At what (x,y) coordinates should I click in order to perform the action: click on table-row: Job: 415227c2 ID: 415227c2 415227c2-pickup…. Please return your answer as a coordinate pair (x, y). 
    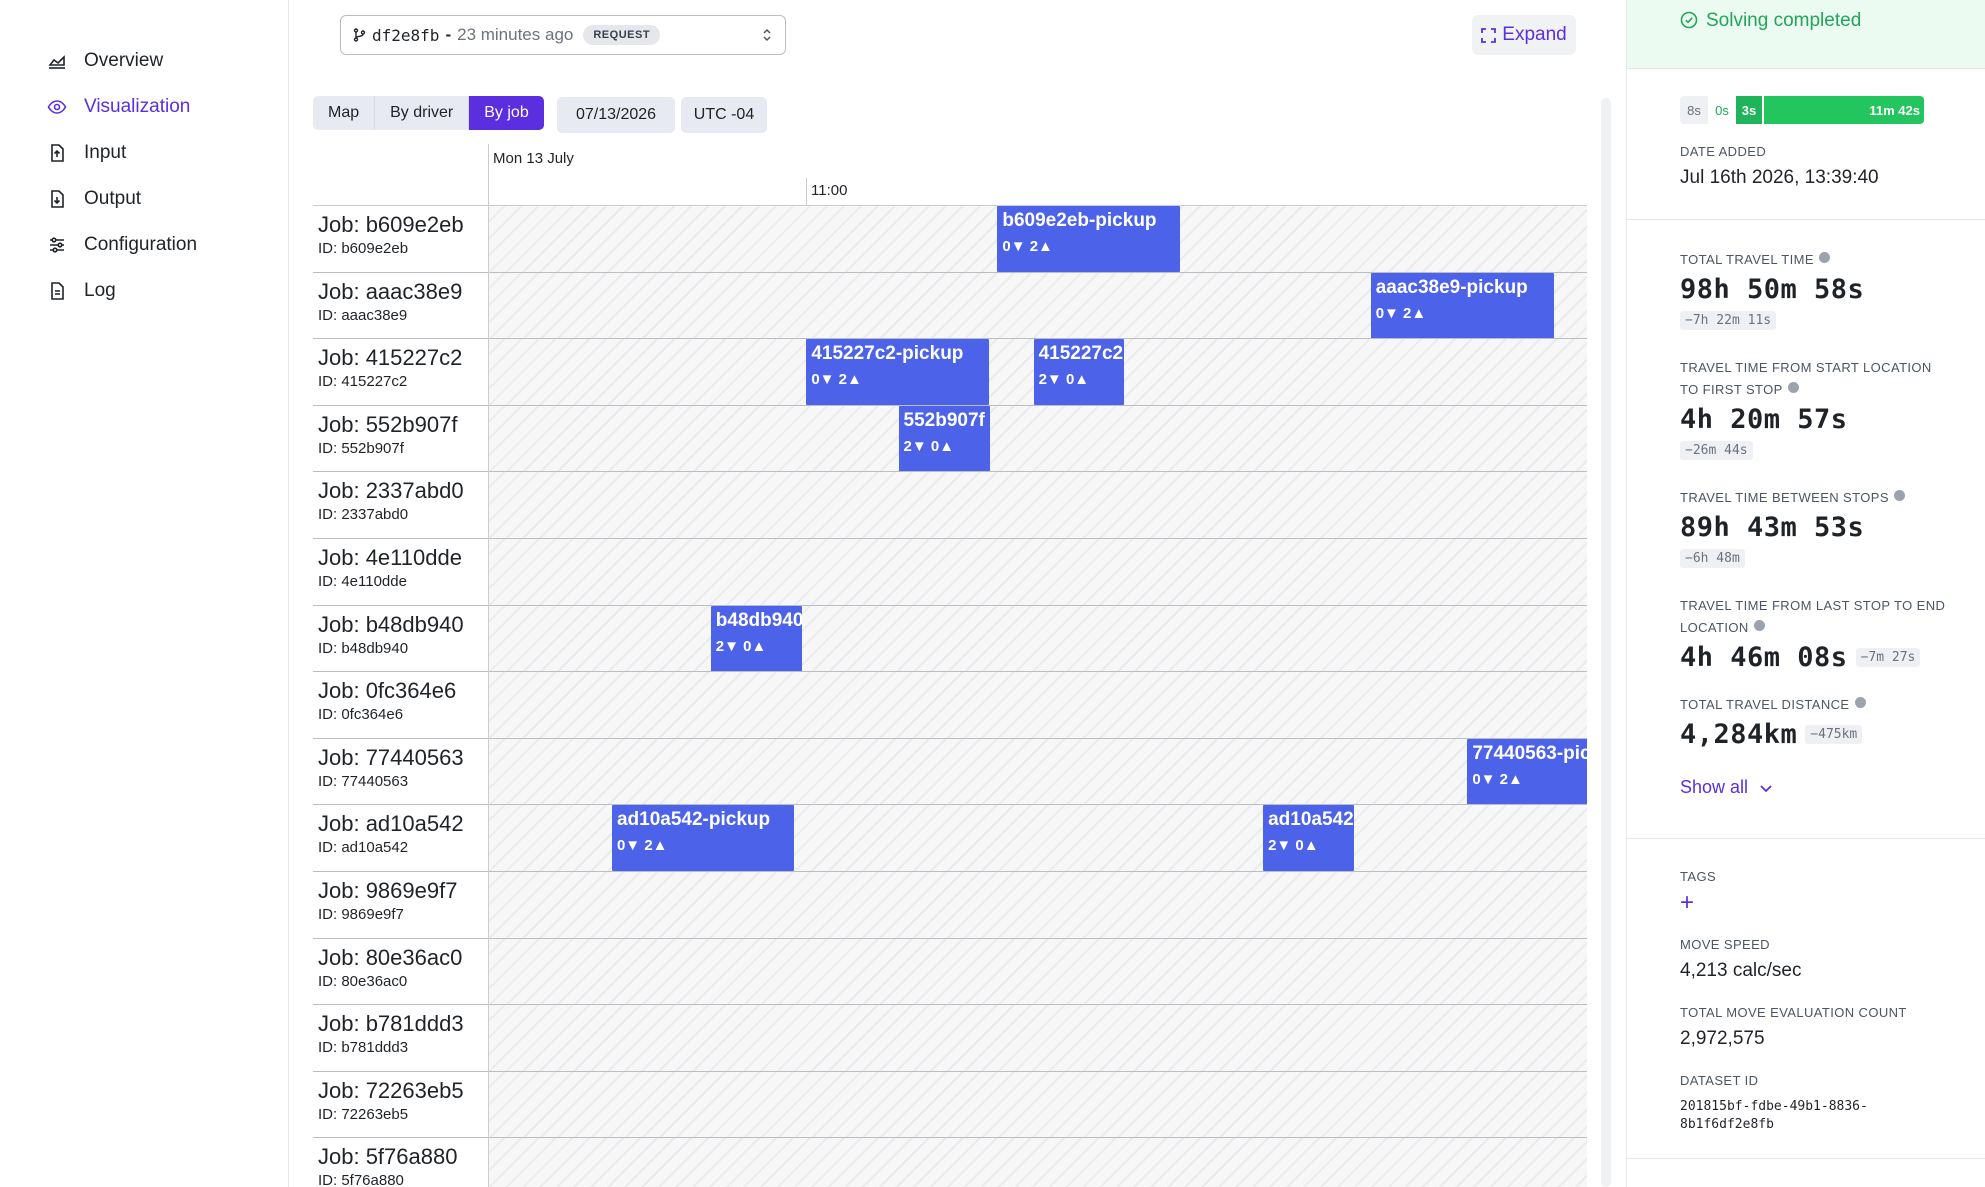
    Looking at the image, I should click on (950, 372).